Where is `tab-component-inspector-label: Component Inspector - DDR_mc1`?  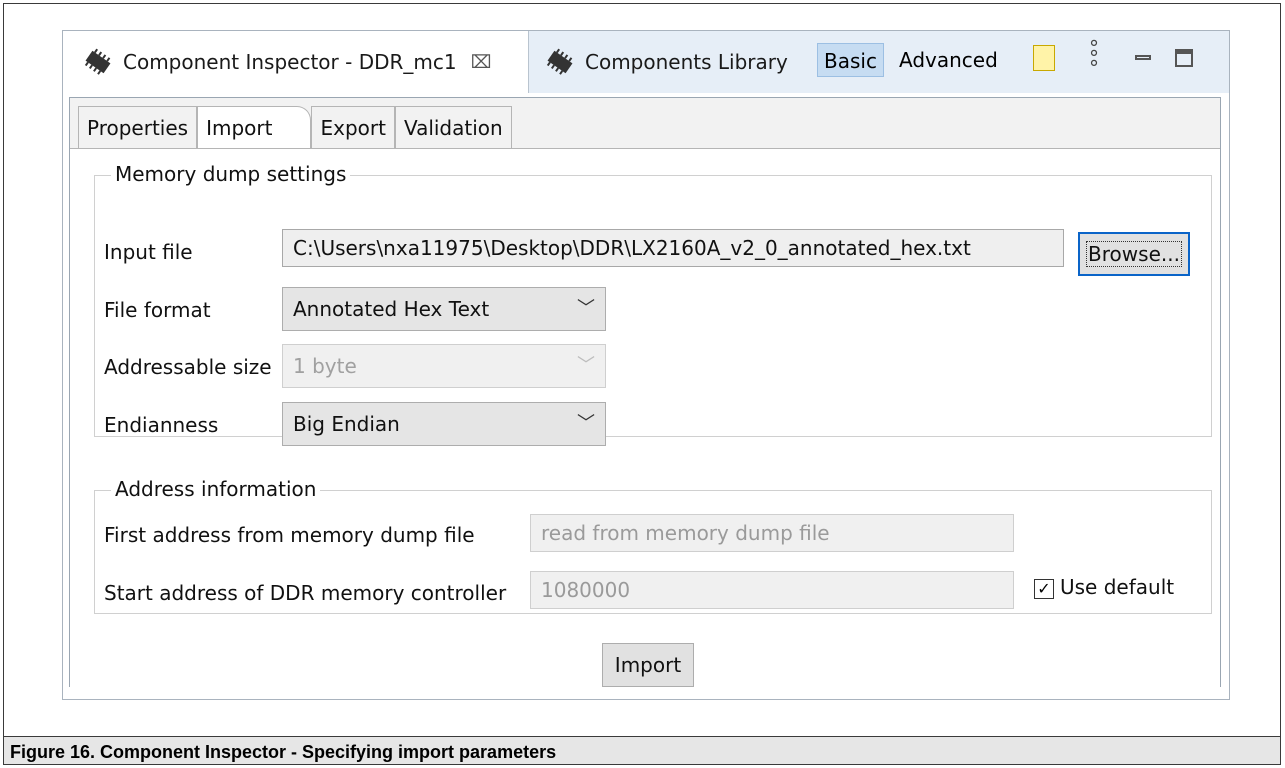 tab-component-inspector-label: Component Inspector - DDR_mc1 is located at coordinates (290, 62).